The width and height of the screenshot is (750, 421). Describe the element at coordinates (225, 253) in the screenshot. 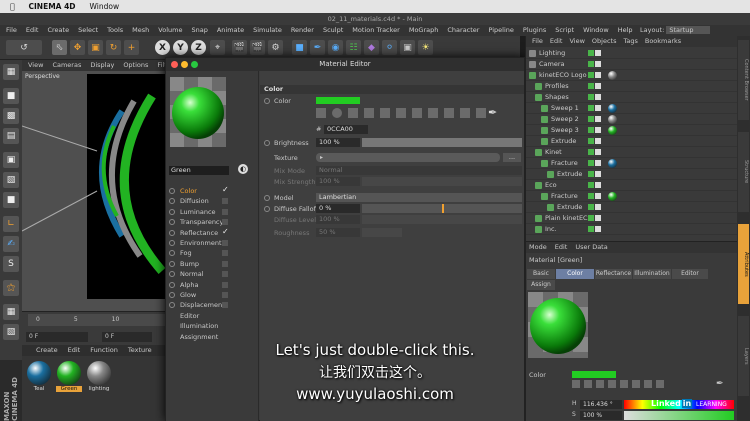

I see `channel-fog-checkbox` at that location.